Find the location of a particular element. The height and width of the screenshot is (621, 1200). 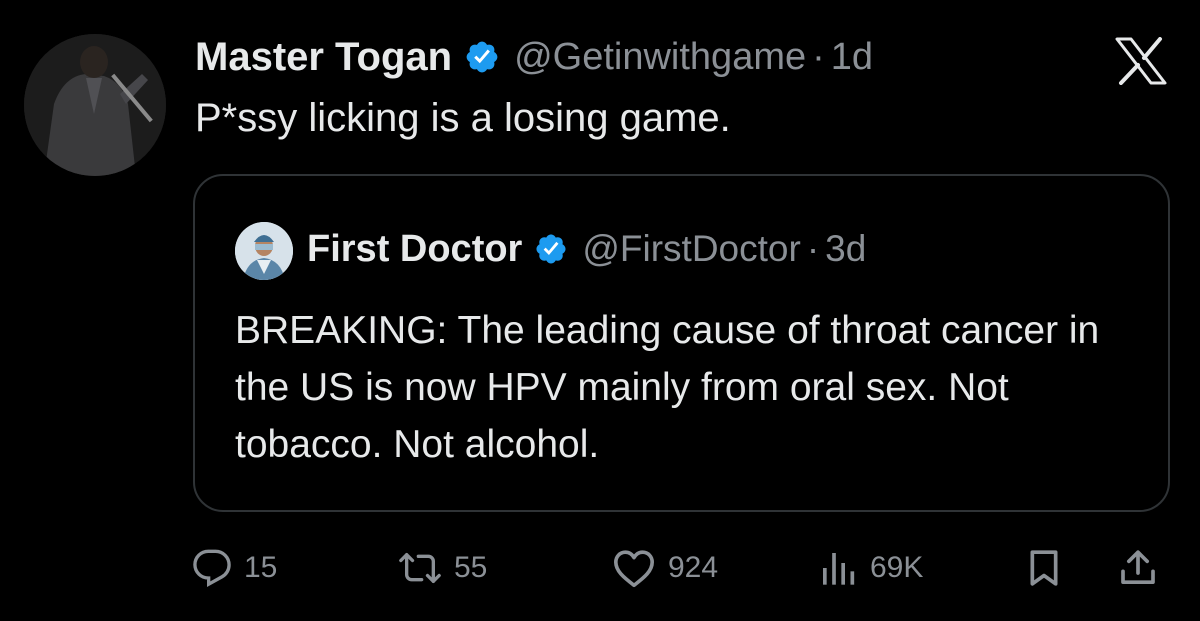

author-avatar is located at coordinates (95, 105).